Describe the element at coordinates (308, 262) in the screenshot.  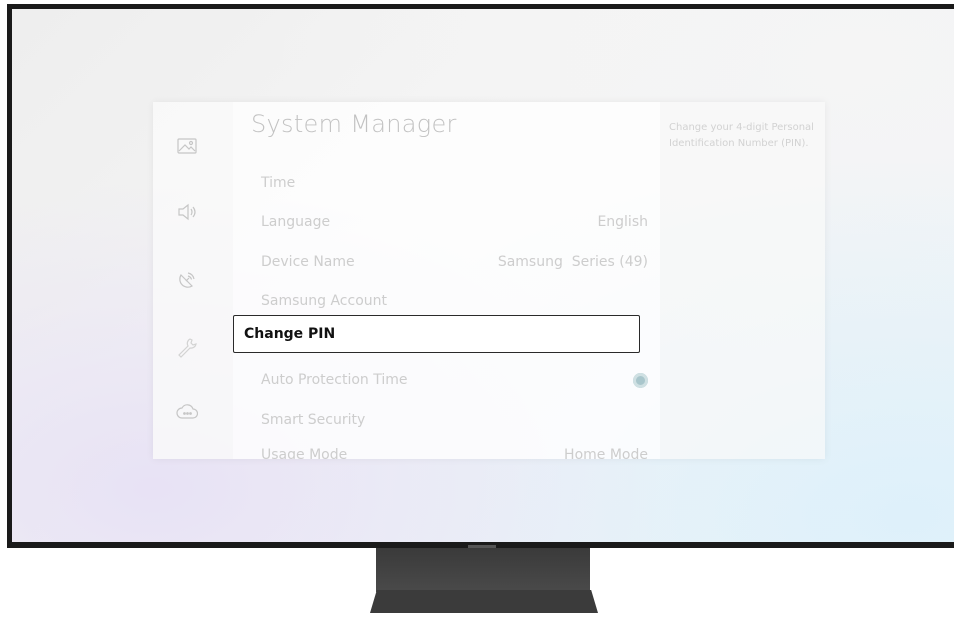
I see `menu-item-label: Device Name` at that location.